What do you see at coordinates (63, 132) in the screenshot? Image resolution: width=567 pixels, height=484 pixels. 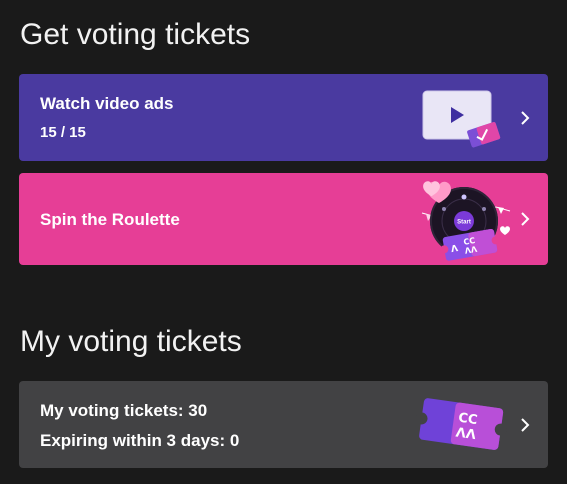 I see `video-ads-progress: 15 / 15` at bounding box center [63, 132].